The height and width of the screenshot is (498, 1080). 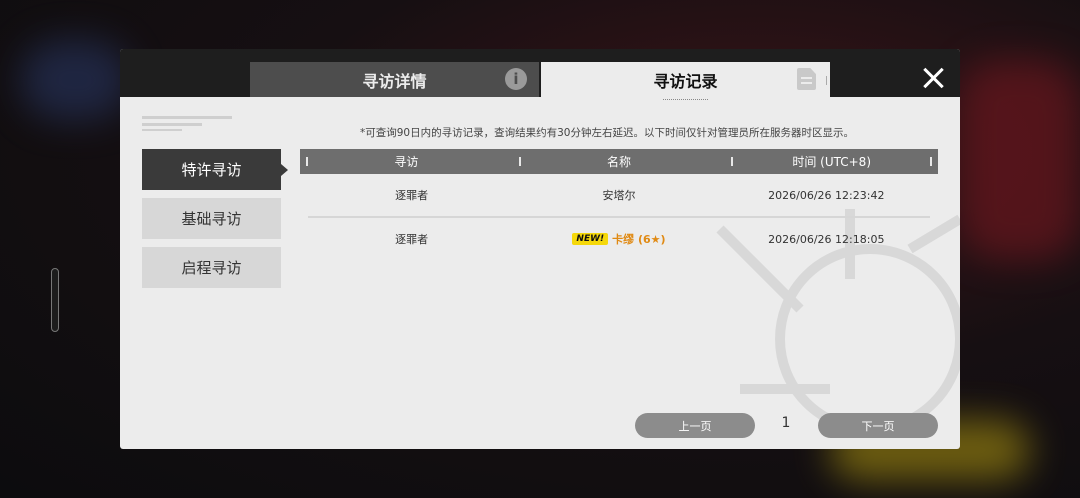 I want to click on row-time: 2026/06/26 12:18:05, so click(x=826, y=239).